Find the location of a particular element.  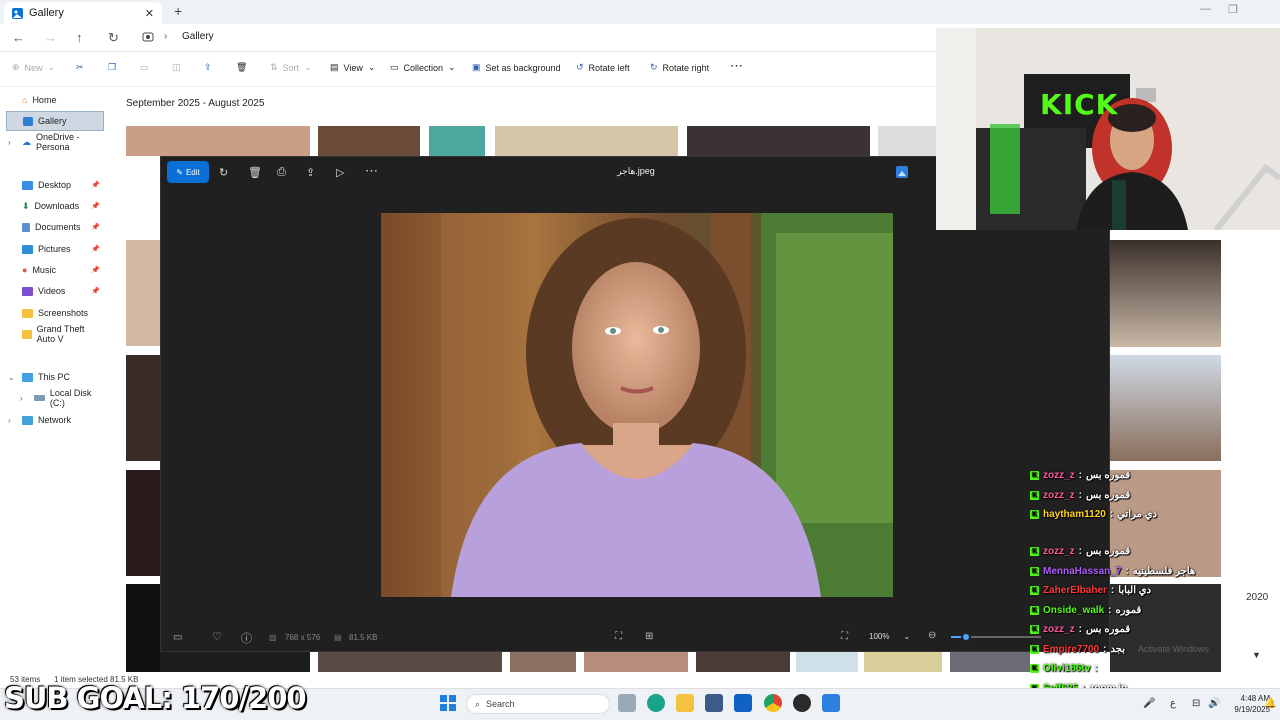

print-icon: ⎙ is located at coordinates (281, 172).